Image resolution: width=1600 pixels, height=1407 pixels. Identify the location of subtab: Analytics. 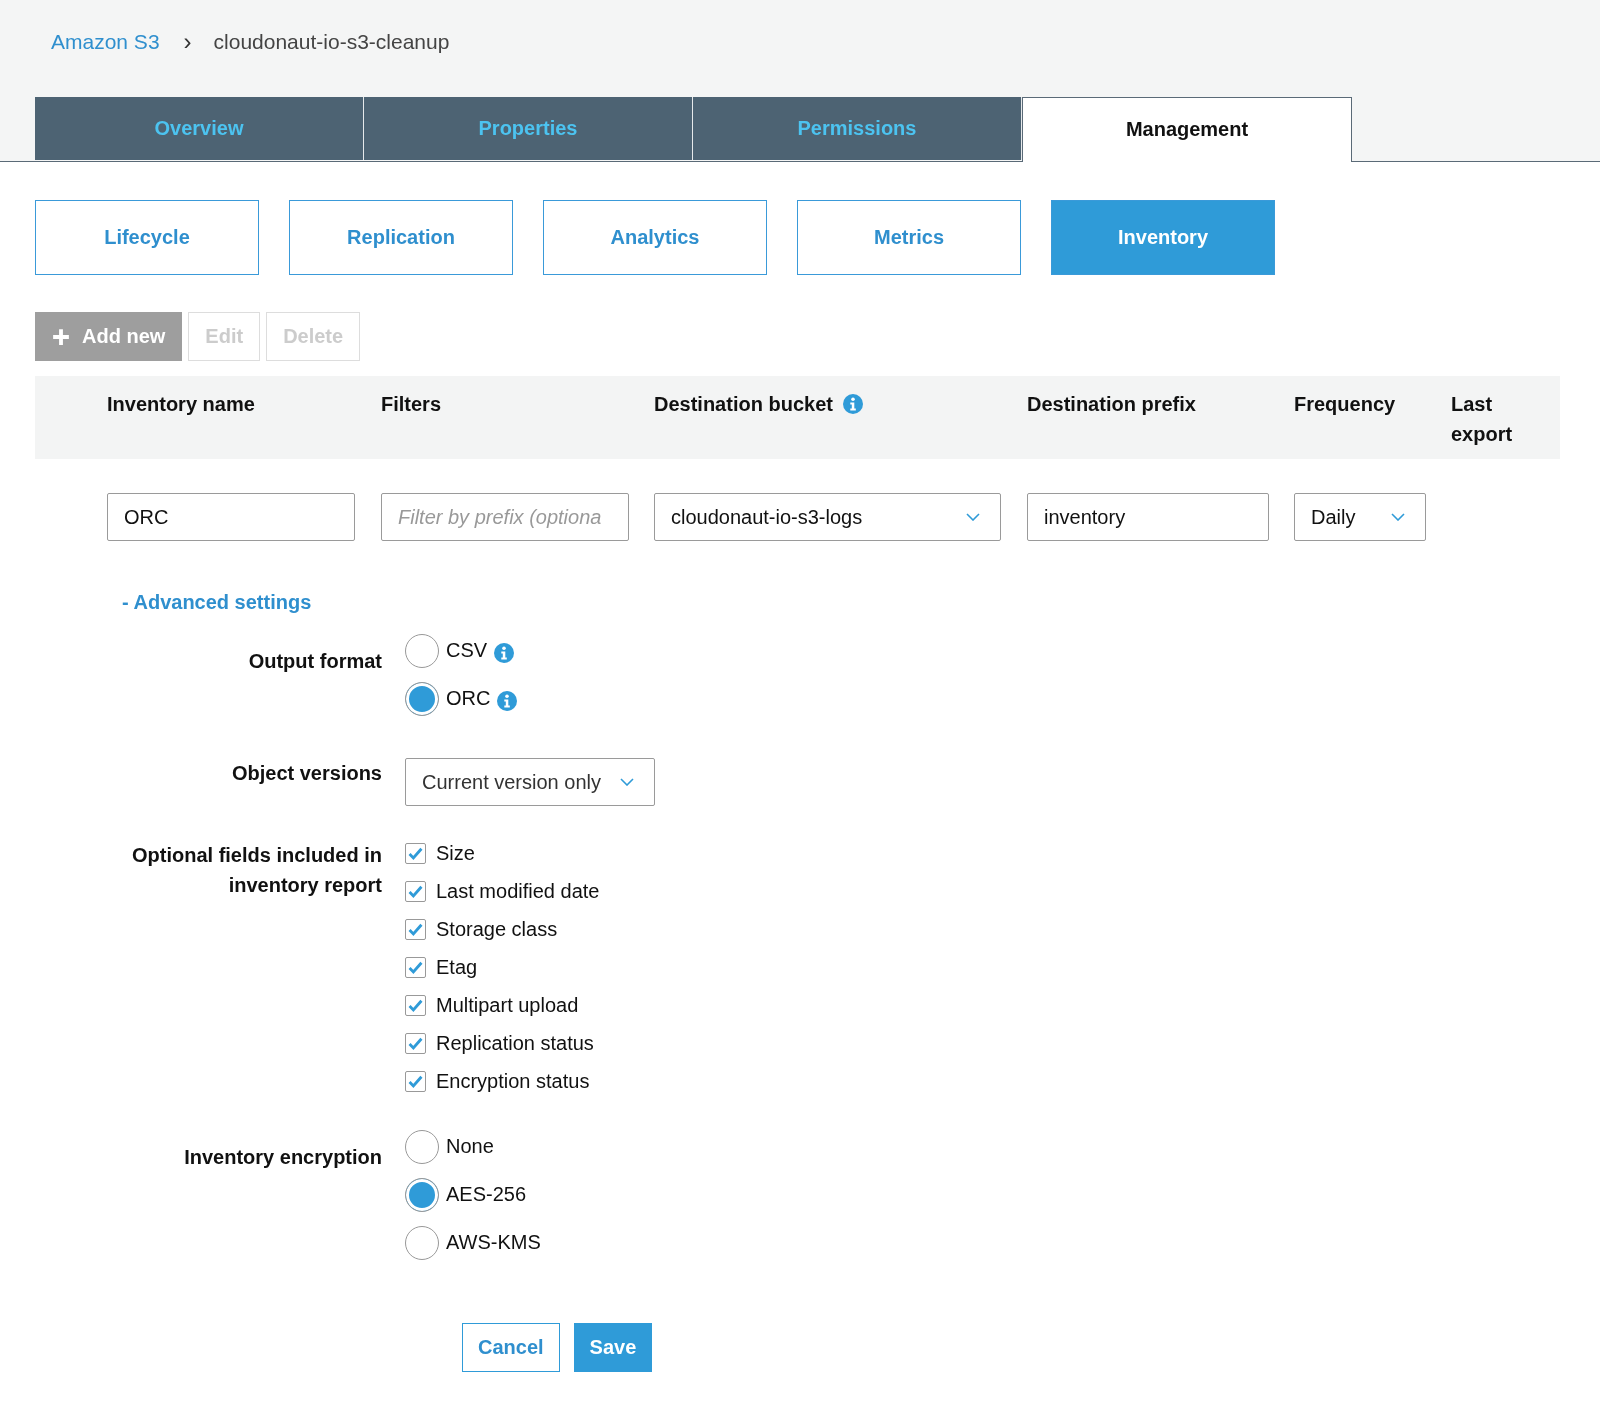
(655, 237).